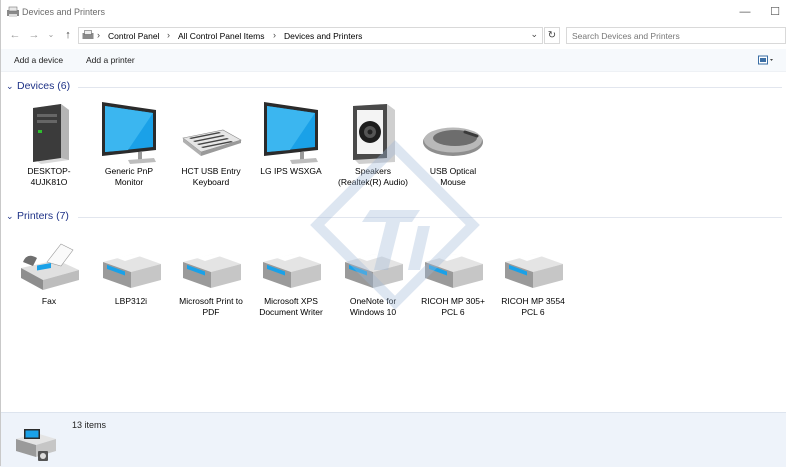 The height and width of the screenshot is (467, 786). What do you see at coordinates (50, 266) in the screenshot?
I see `fax-icon` at bounding box center [50, 266].